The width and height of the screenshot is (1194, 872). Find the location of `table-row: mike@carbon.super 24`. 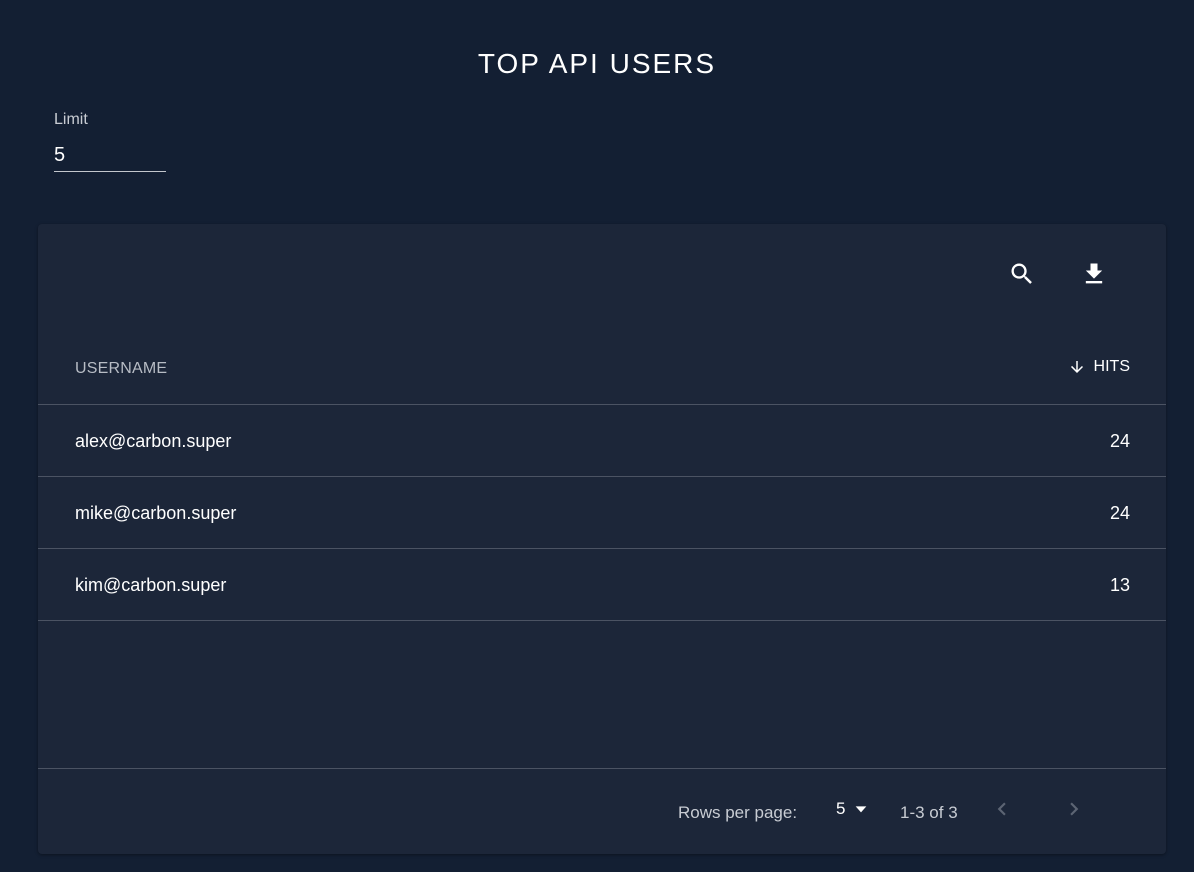

table-row: mike@carbon.super 24 is located at coordinates (602, 513).